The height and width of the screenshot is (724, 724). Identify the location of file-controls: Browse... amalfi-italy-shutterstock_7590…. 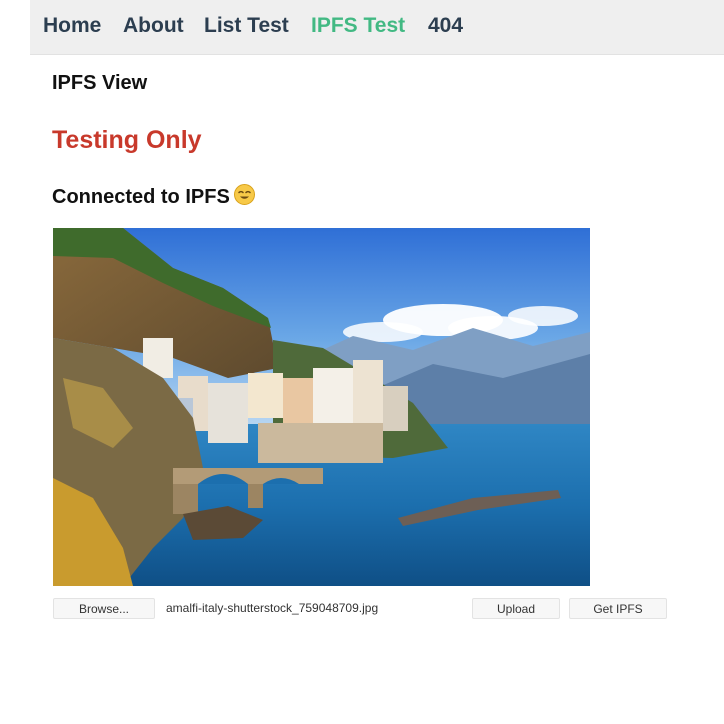
(363, 609).